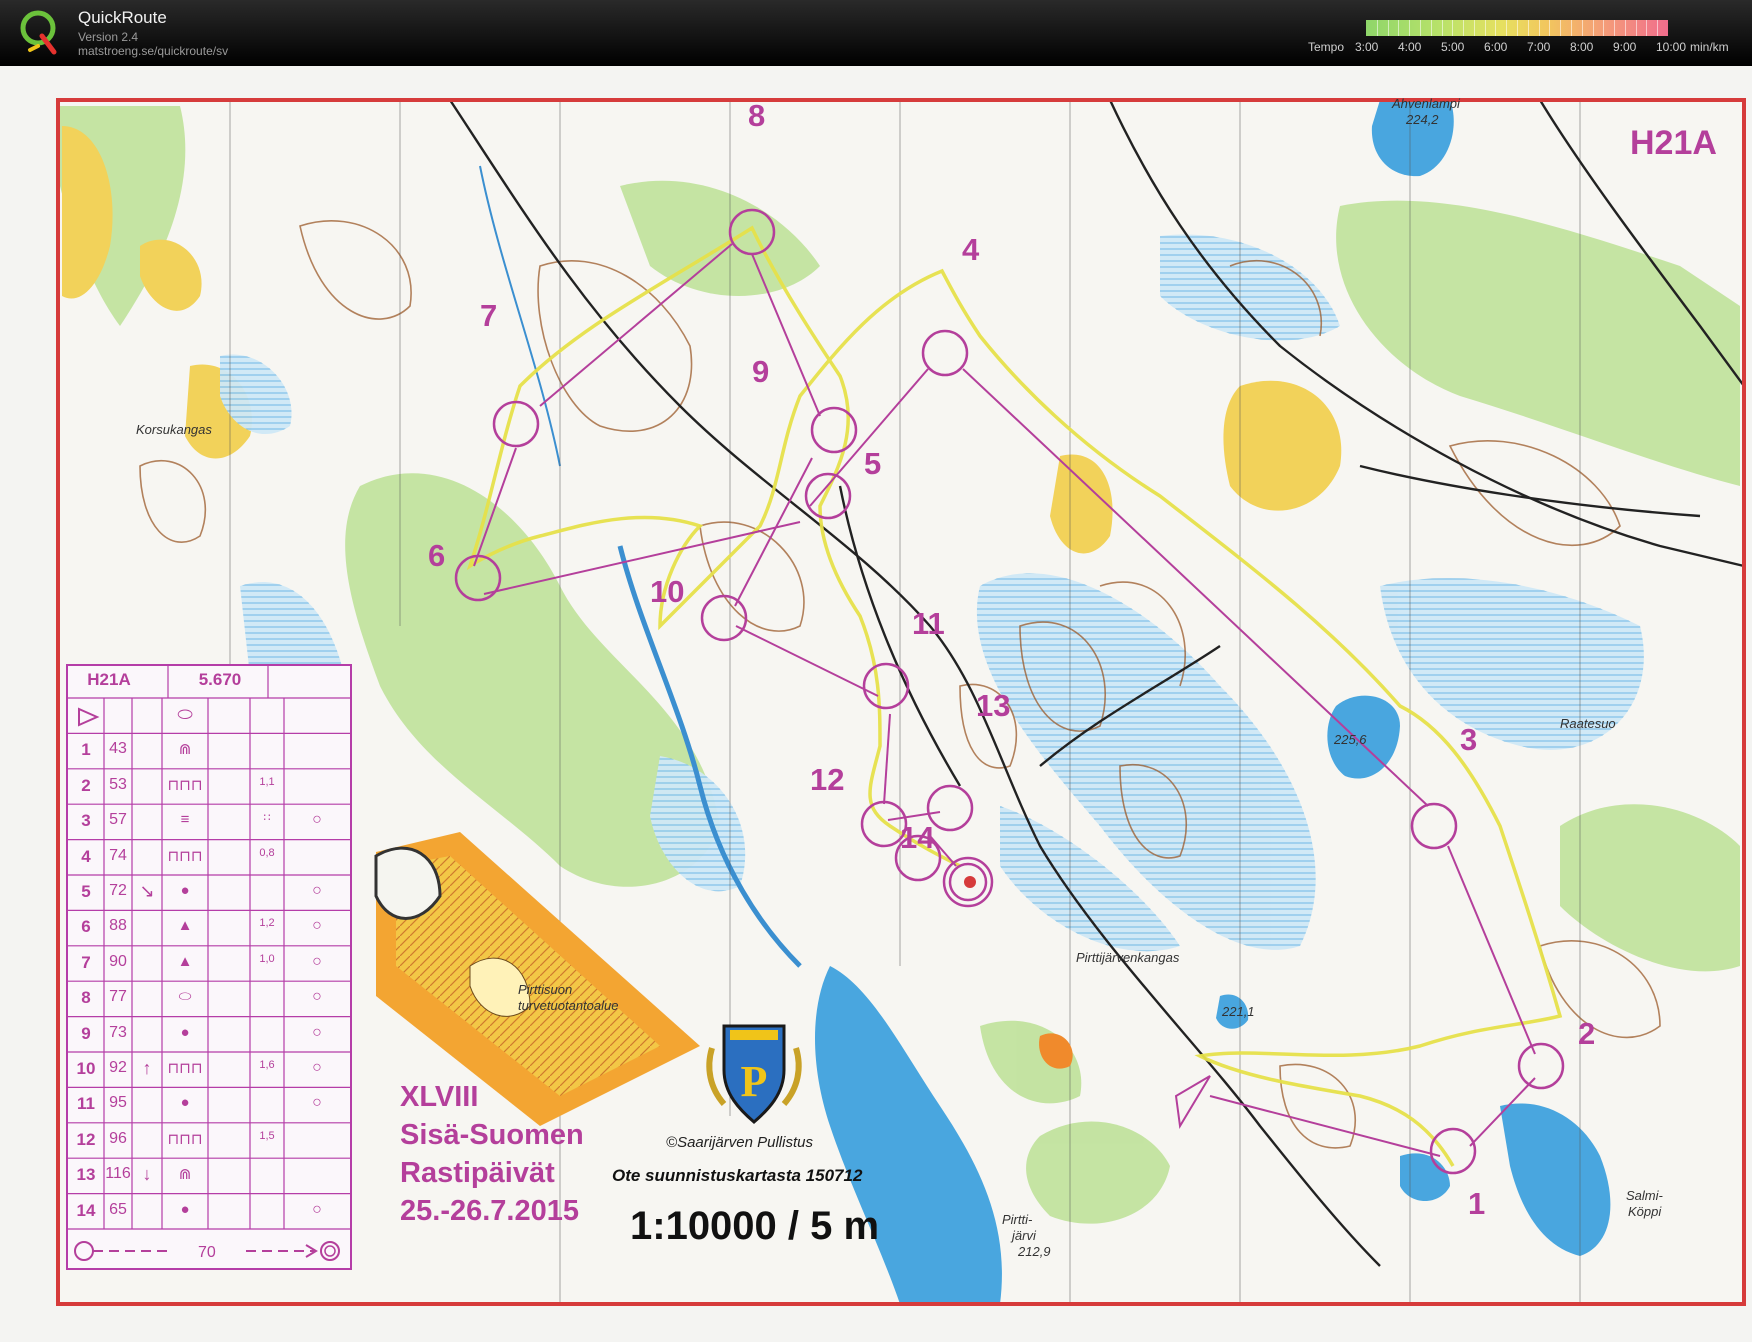  Describe the element at coordinates (1673, 143) in the screenshot. I see `class-label: H21A` at that location.